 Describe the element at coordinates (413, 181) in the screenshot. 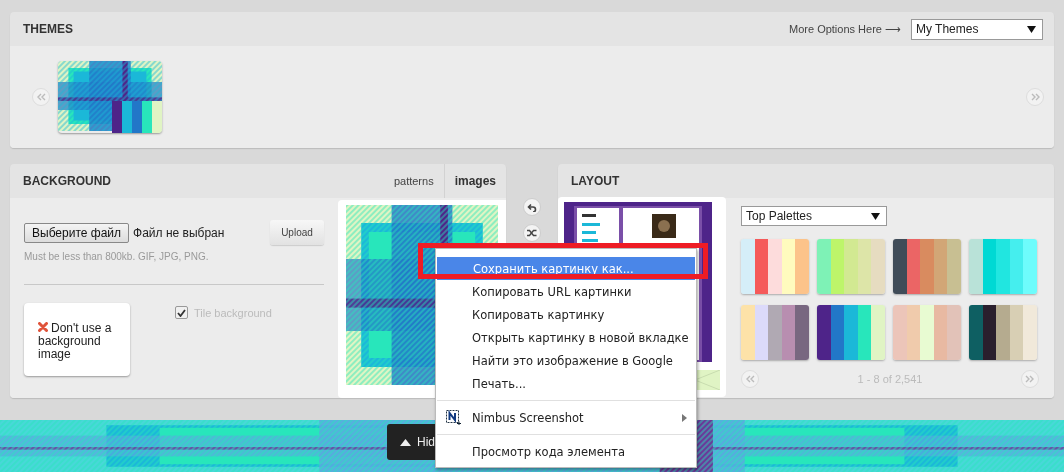

I see `tab: patterns` at that location.